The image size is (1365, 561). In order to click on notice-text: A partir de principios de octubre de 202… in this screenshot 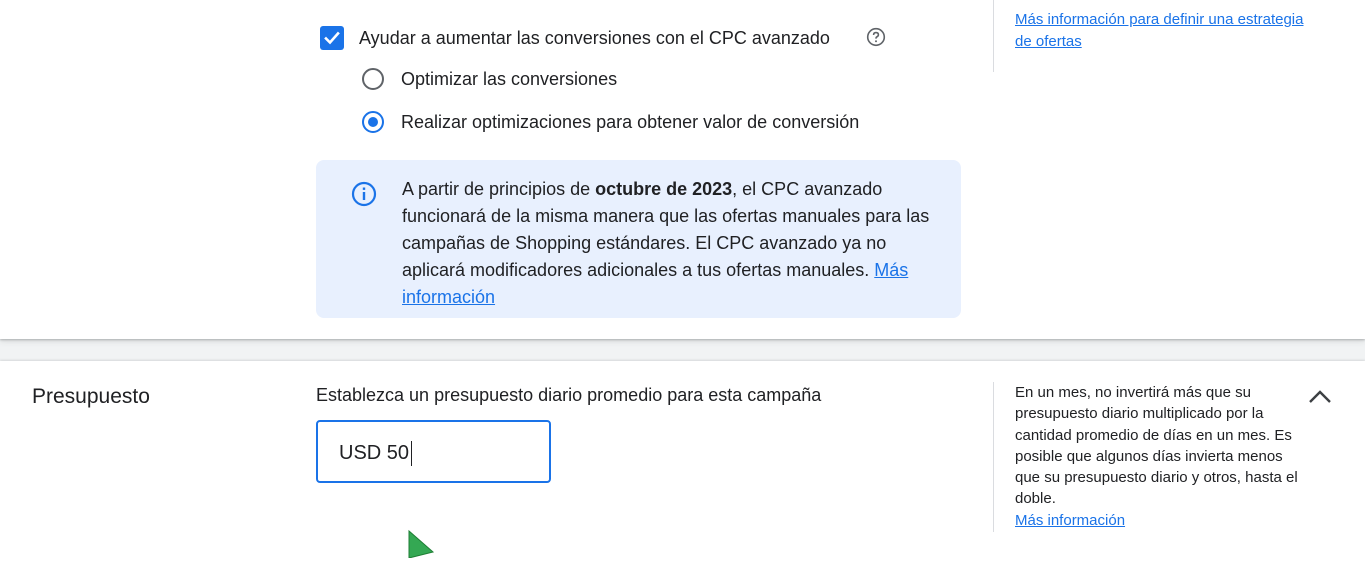, I will do `click(667, 243)`.